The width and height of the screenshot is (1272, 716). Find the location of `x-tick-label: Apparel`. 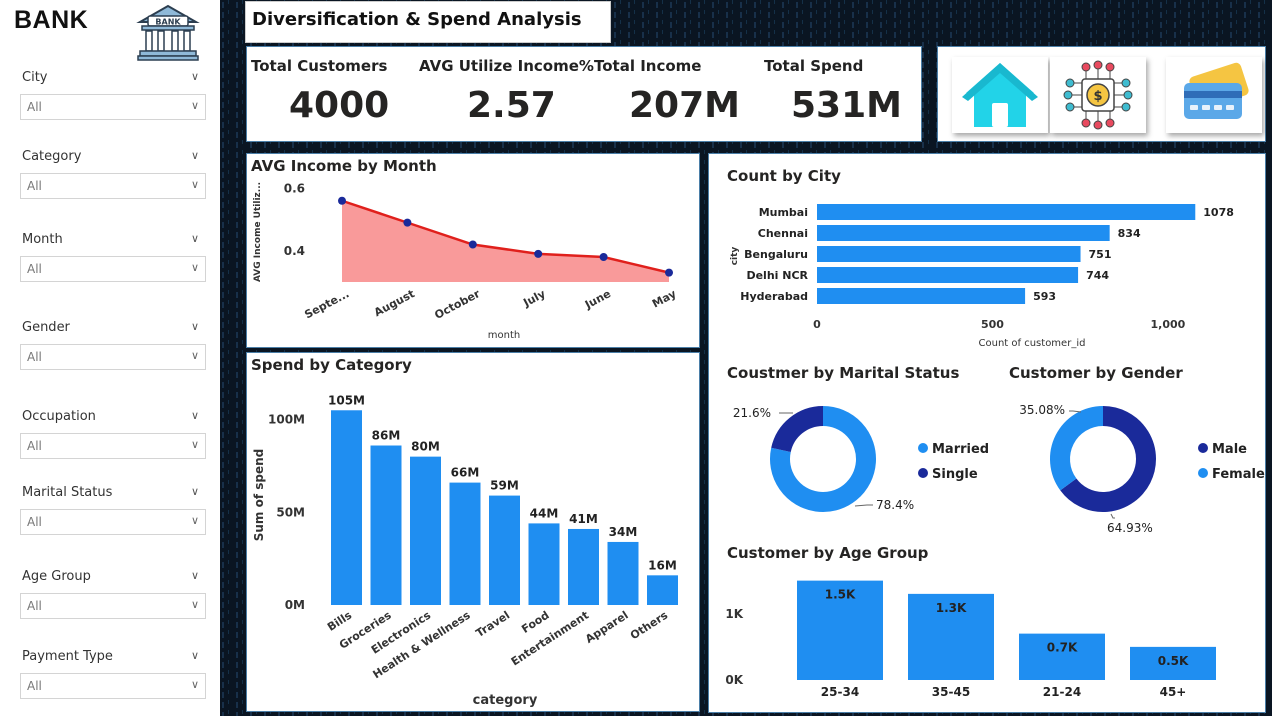

x-tick-label: Apparel is located at coordinates (607, 627).